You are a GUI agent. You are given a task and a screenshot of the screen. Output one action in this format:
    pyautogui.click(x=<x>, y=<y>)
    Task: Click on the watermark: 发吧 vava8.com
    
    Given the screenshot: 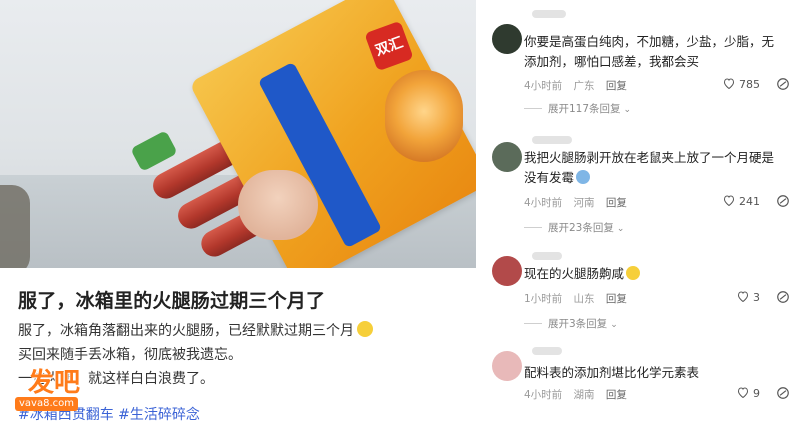 What is the action you would take?
    pyautogui.click(x=60, y=386)
    